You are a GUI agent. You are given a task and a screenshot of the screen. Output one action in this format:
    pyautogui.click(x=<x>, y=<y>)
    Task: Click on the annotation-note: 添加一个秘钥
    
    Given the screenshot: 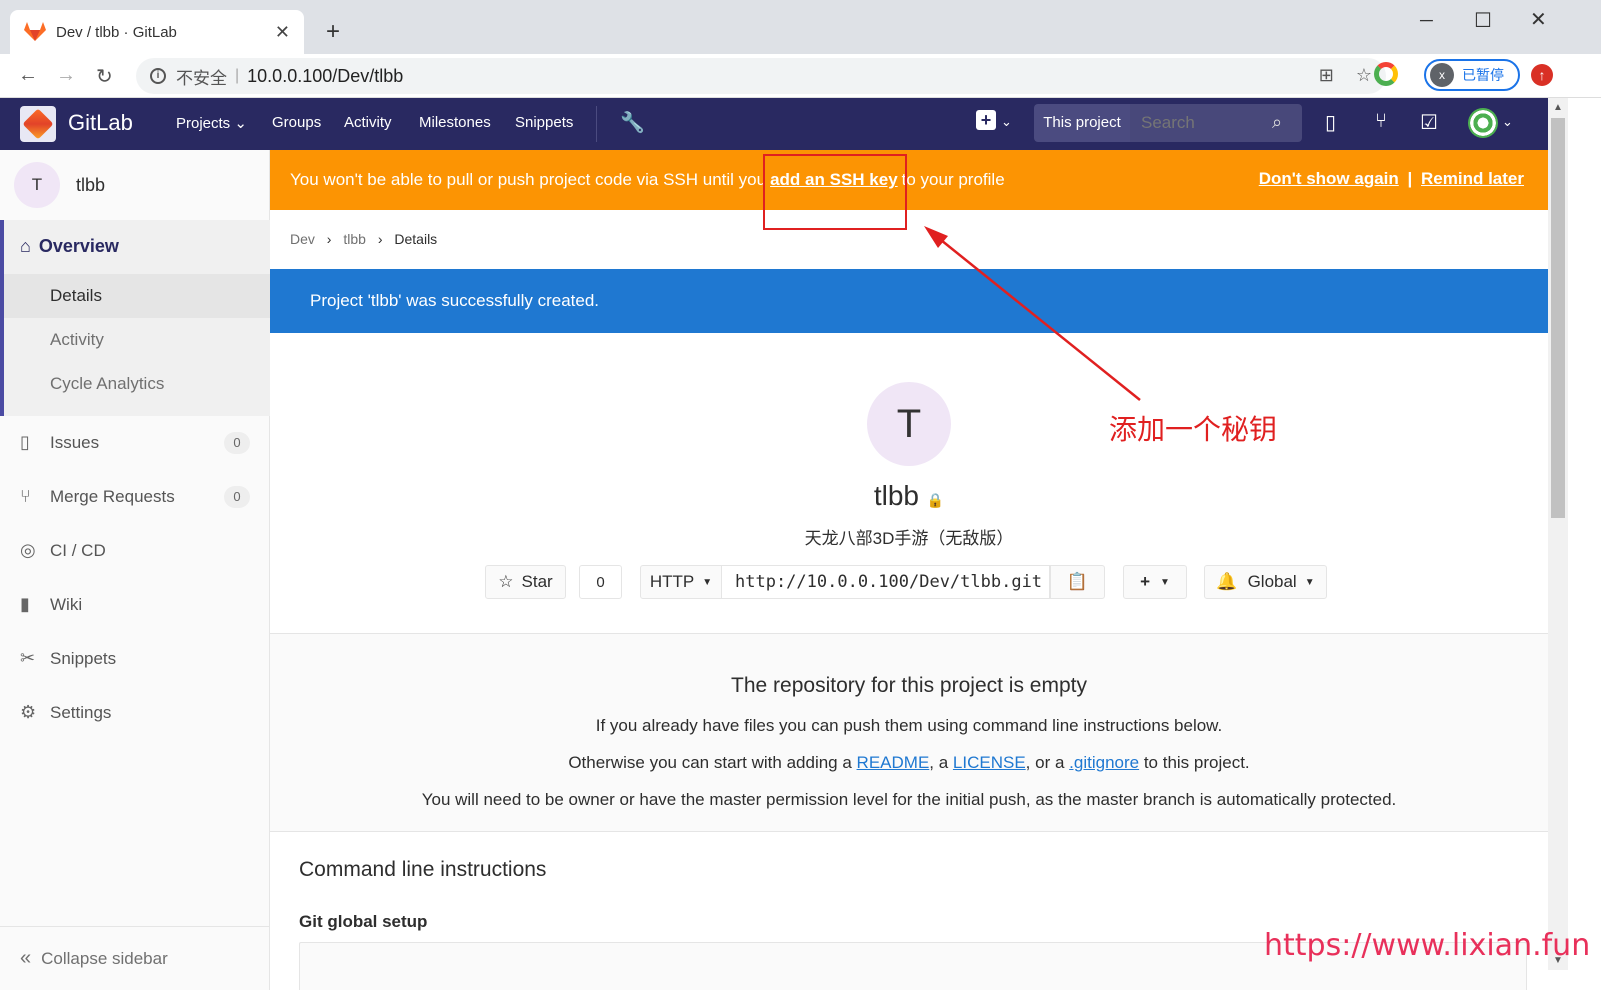 What is the action you would take?
    pyautogui.click(x=1193, y=429)
    